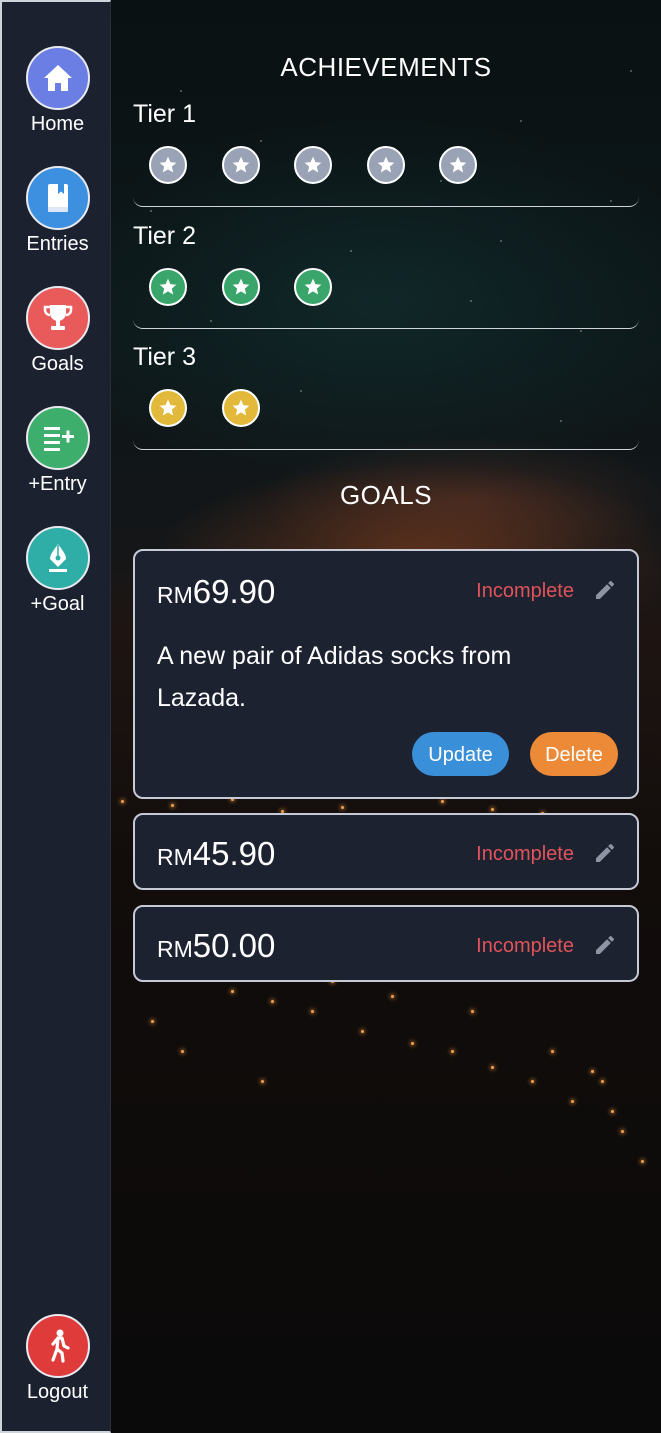 This screenshot has width=661, height=1433. I want to click on goal-card: RM50.00 Incomplete, so click(386, 943).